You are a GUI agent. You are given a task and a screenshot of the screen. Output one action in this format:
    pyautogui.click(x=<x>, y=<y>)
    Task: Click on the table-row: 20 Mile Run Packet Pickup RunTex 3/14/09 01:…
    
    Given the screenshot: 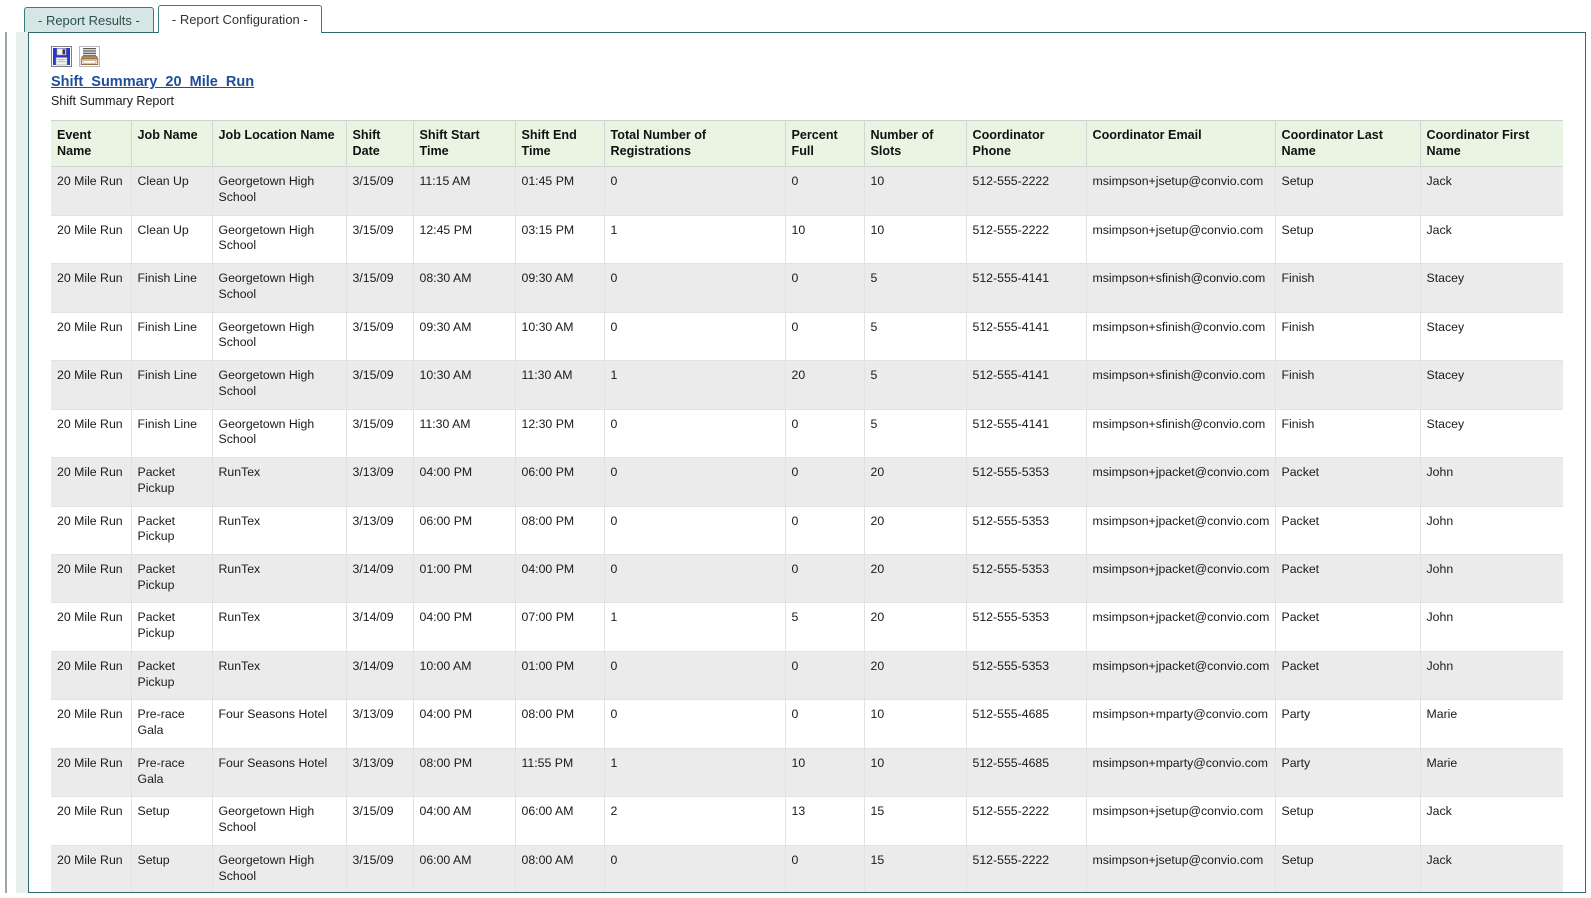 What is the action you would take?
    pyautogui.click(x=807, y=579)
    